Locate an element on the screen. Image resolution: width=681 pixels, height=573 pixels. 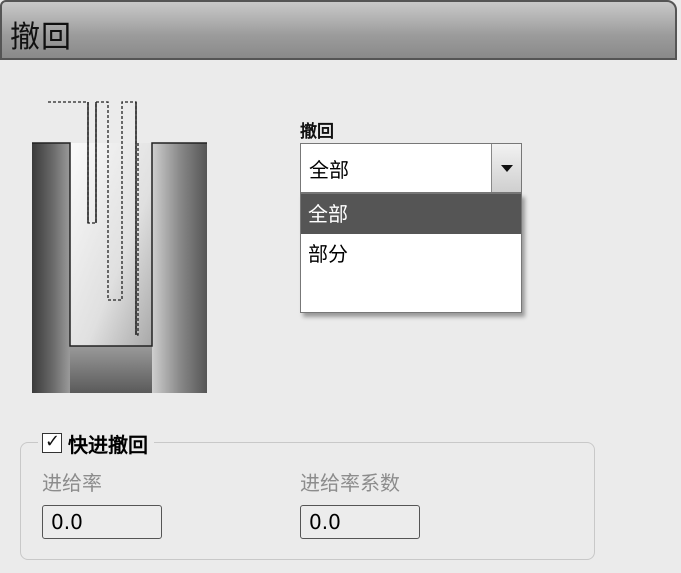
retract-selected-value: 全部 is located at coordinates (329, 170).